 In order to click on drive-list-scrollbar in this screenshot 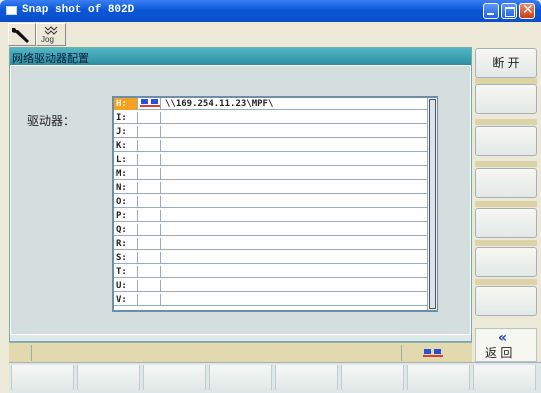, I will do `click(432, 204)`.